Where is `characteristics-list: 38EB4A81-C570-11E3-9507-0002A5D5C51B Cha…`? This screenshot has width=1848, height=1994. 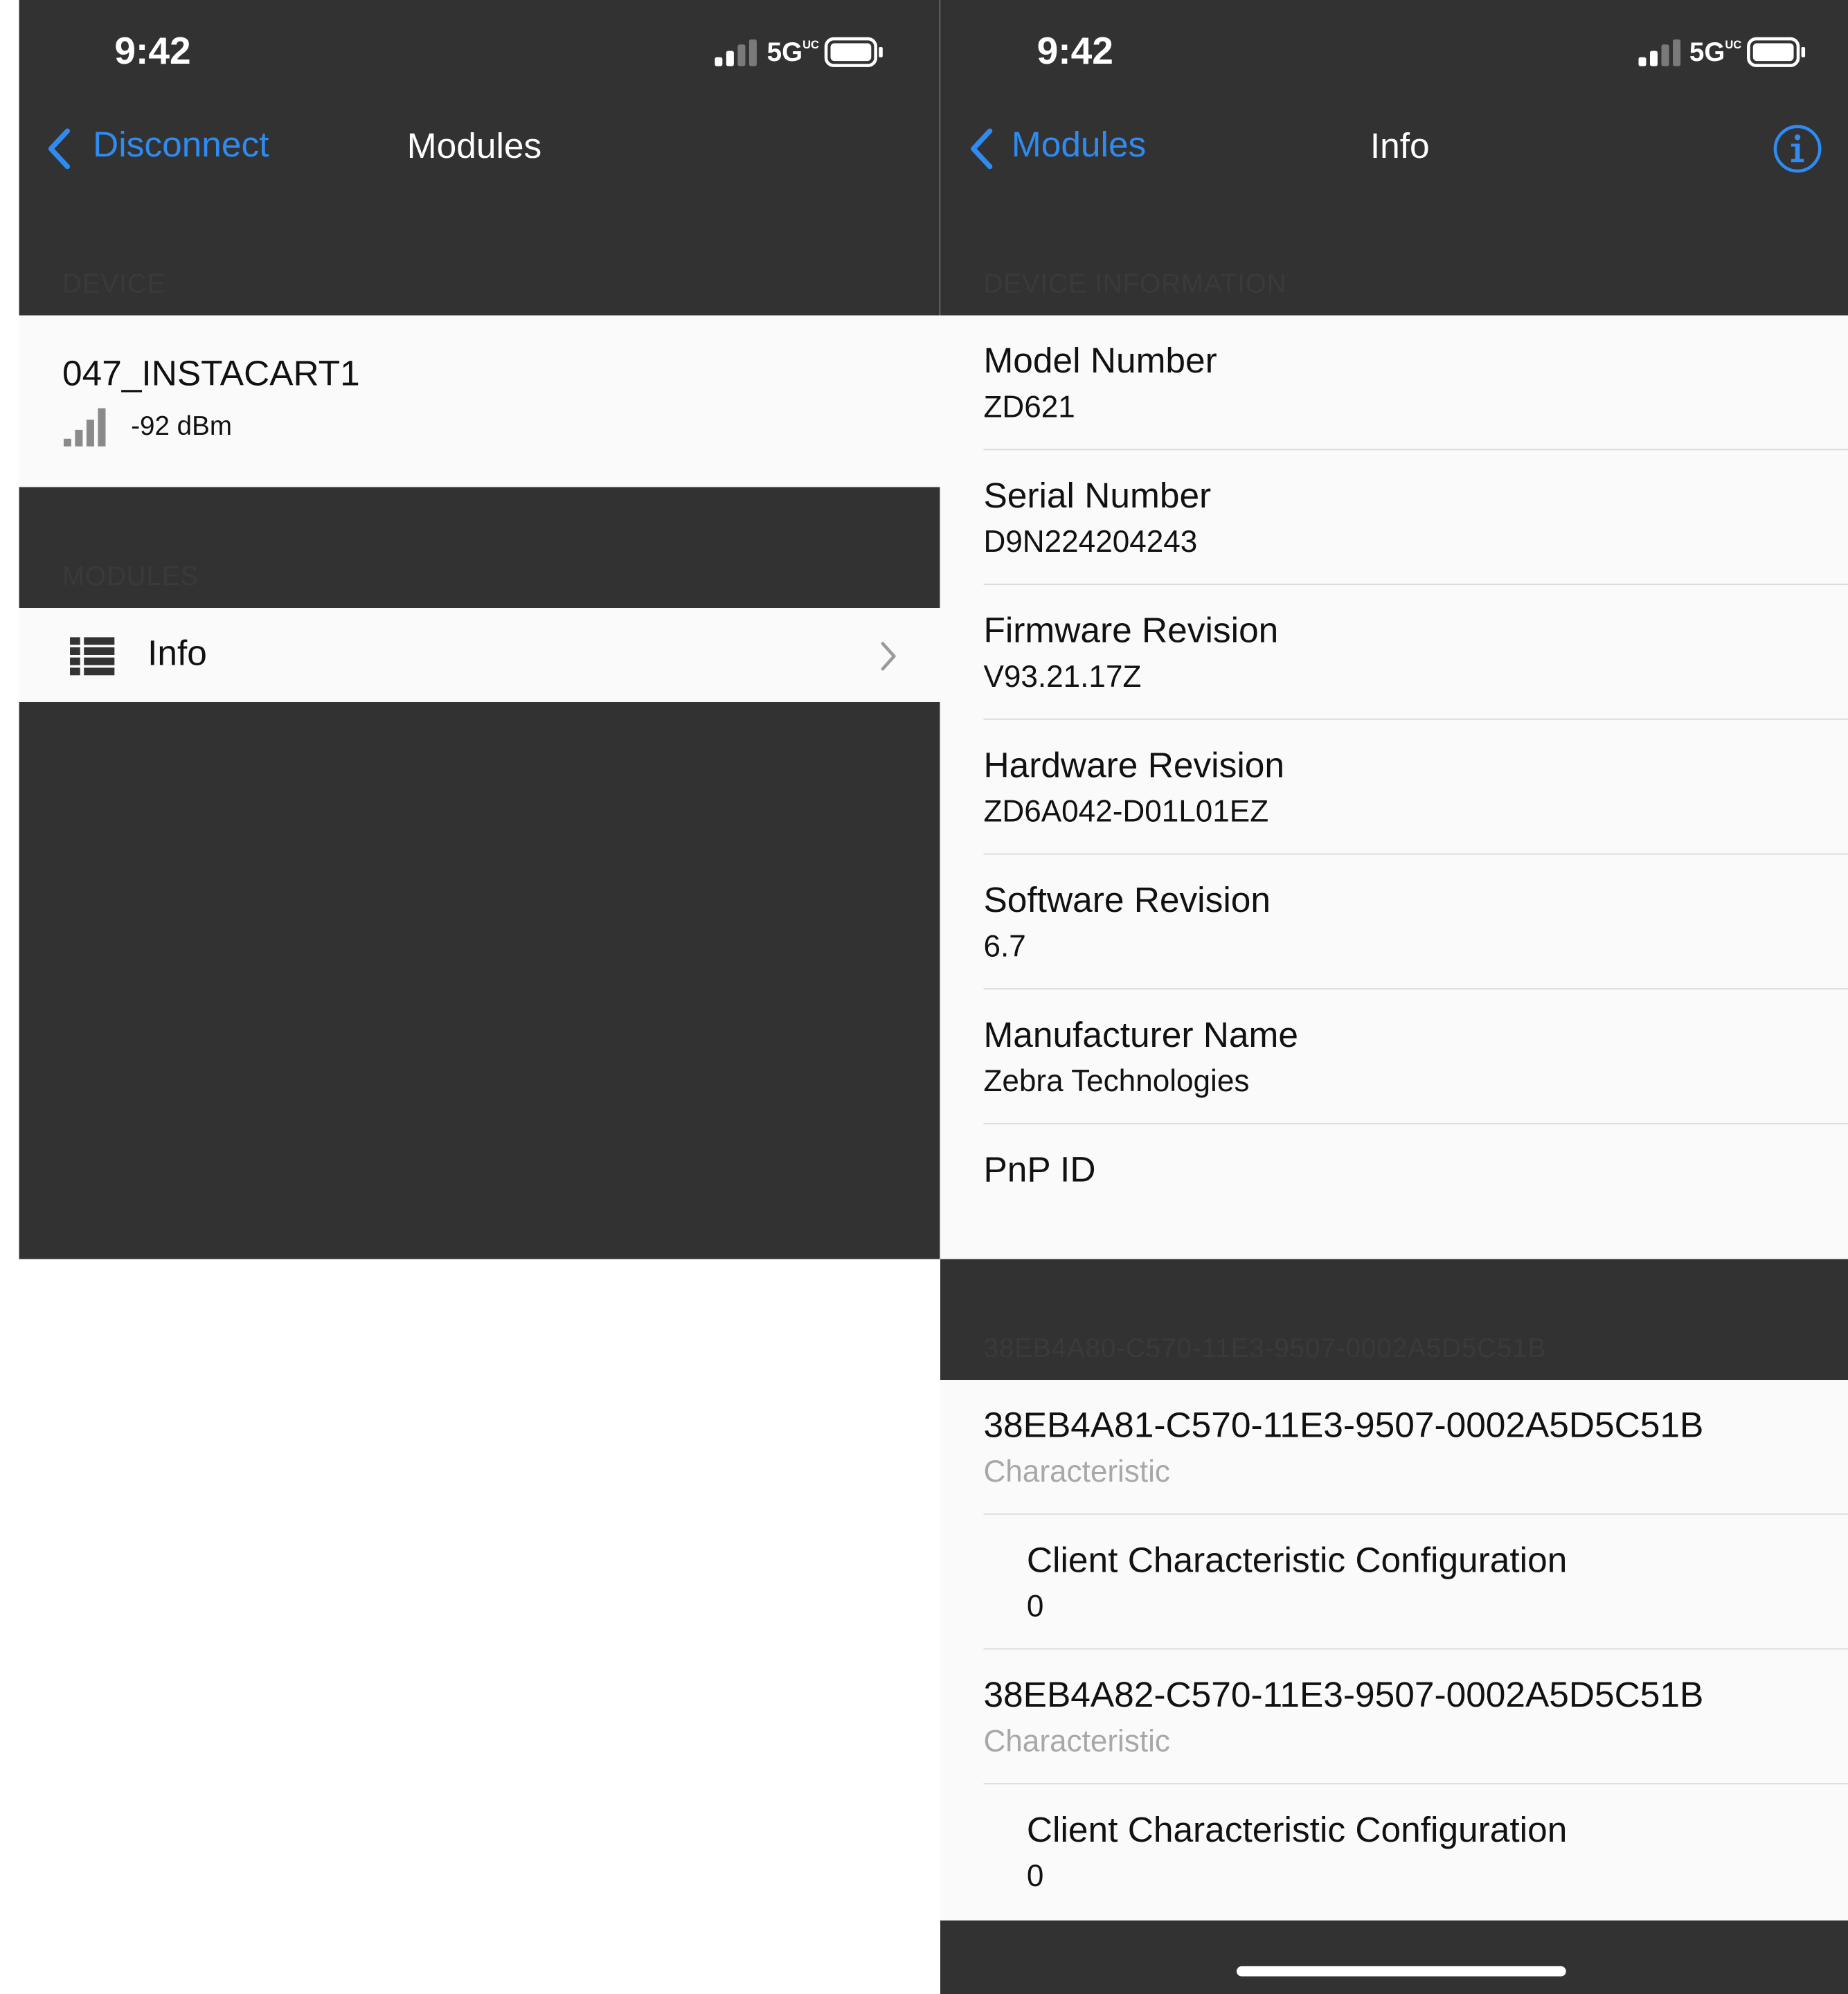 characteristics-list: 38EB4A81-C570-11E3-9507-0002A5D5C51B Cha… is located at coordinates (1394, 1650).